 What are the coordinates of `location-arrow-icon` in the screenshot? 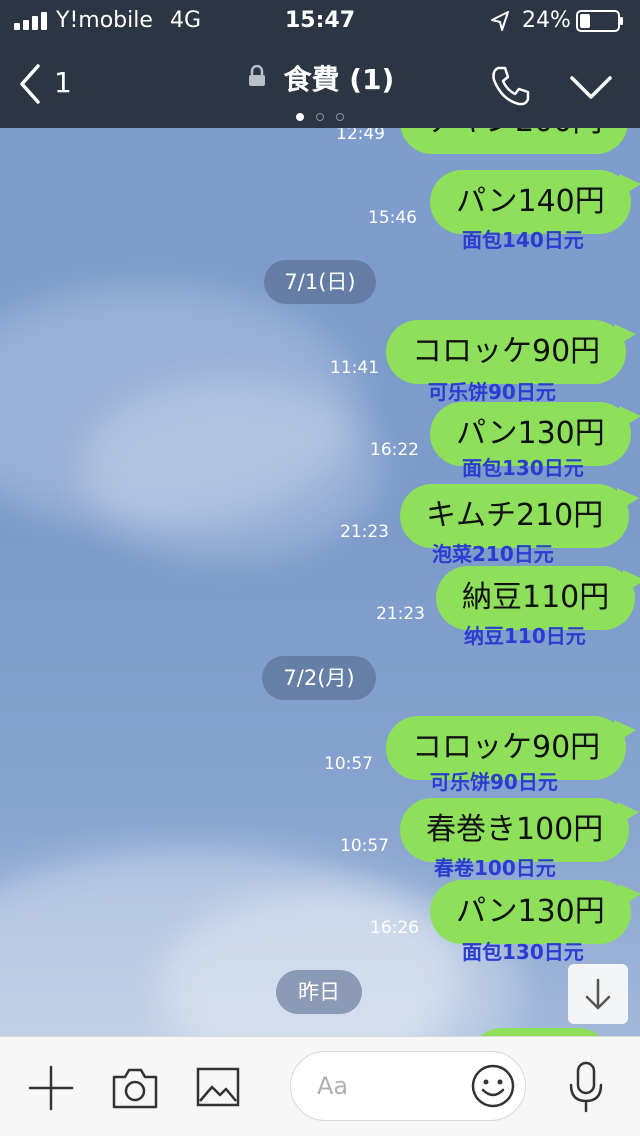 It's located at (500, 21).